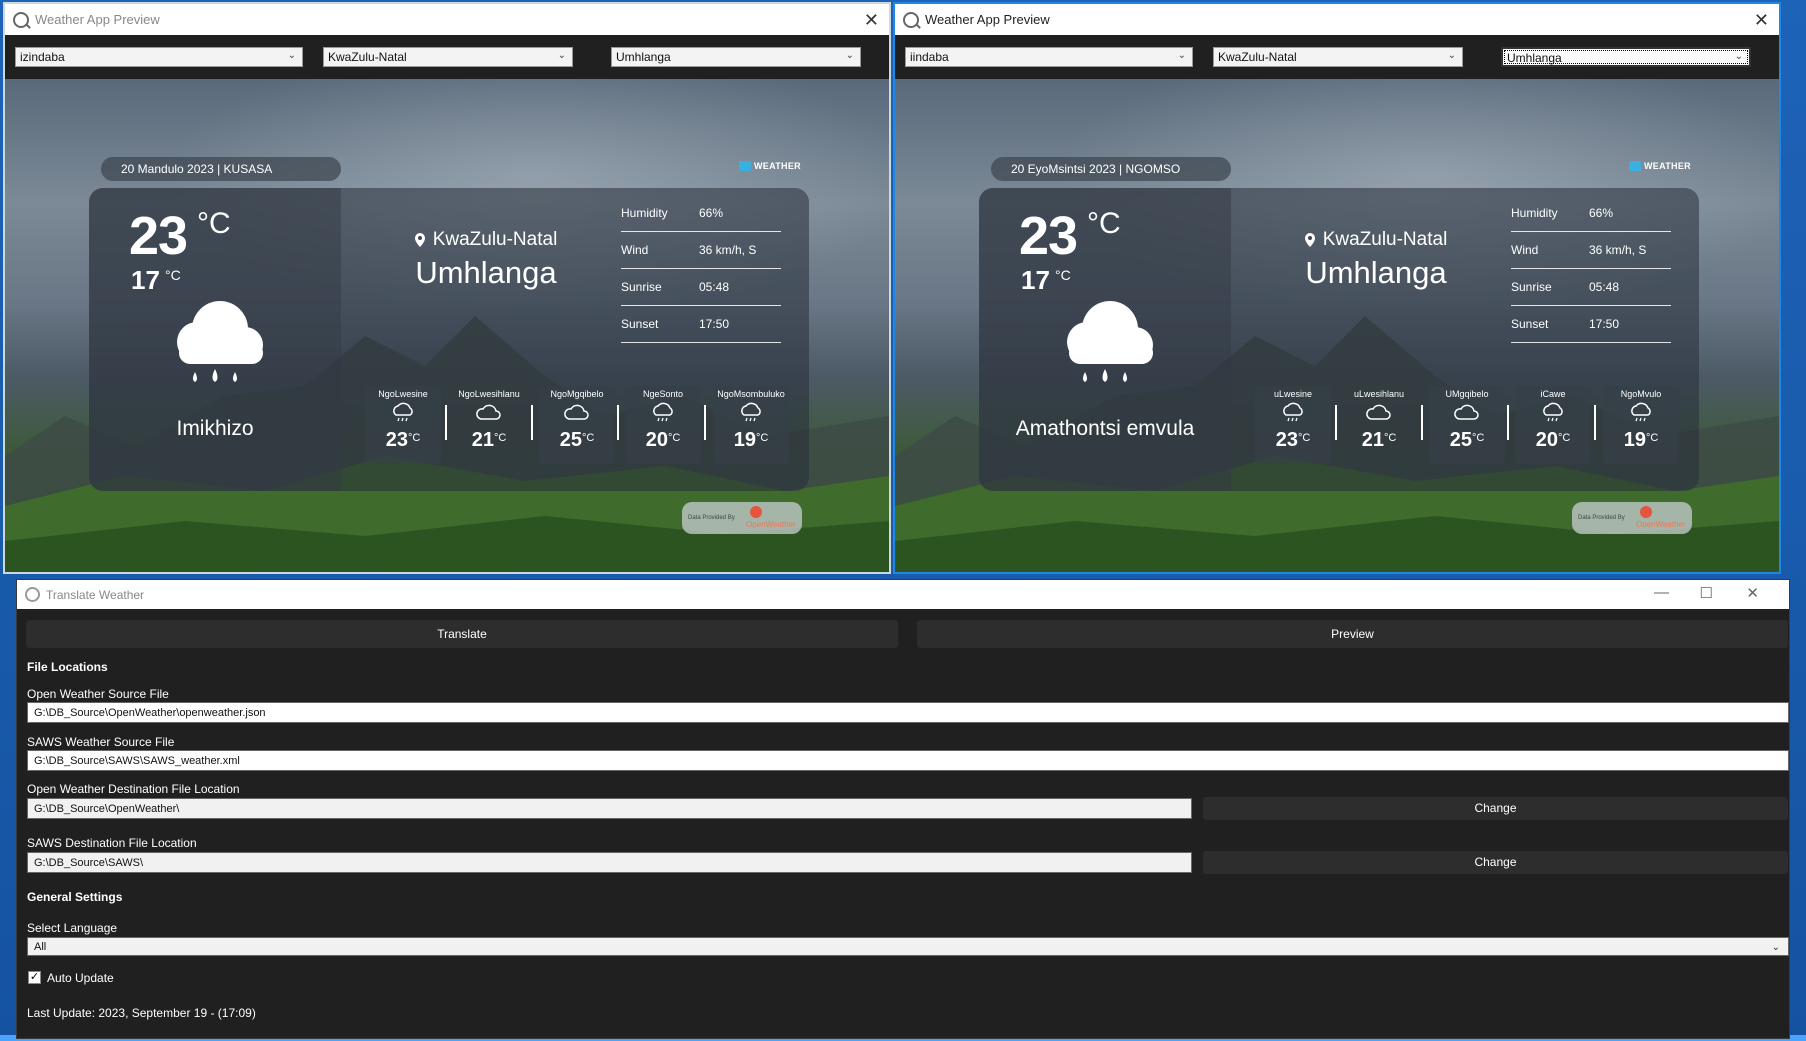  What do you see at coordinates (1495, 808) in the screenshot?
I see `change-ow-dest-button: Change` at bounding box center [1495, 808].